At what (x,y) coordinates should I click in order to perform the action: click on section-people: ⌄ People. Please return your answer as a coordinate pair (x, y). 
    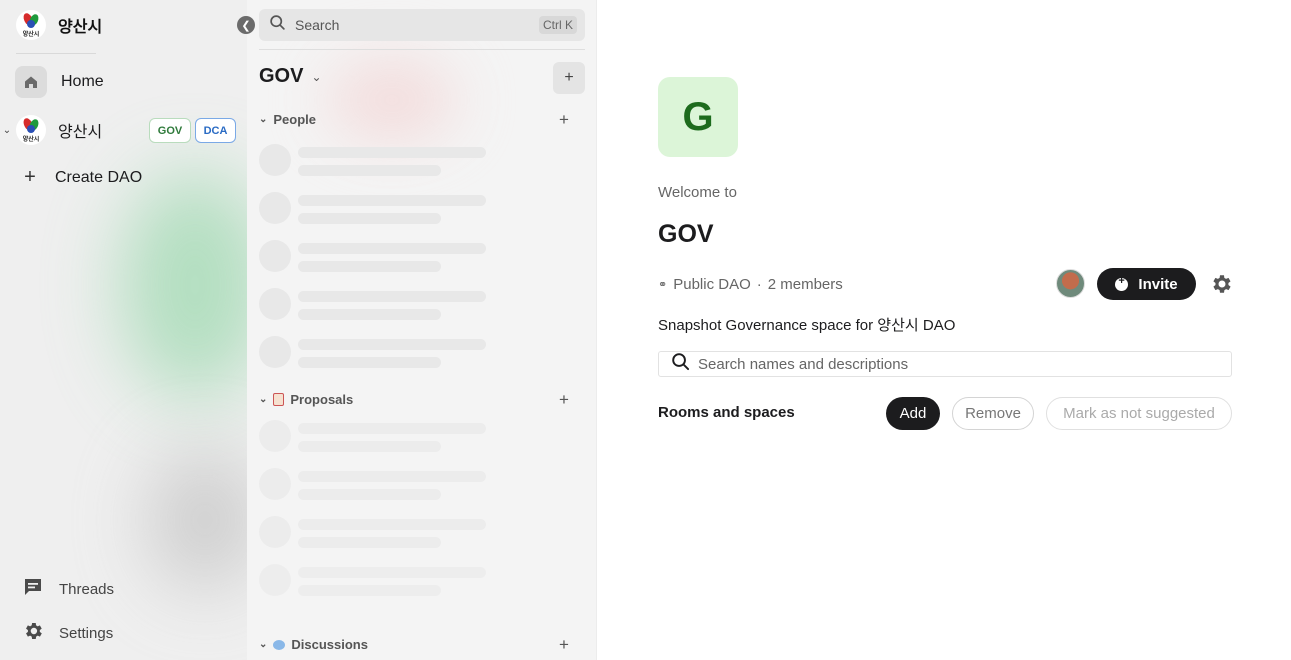
    Looking at the image, I should click on (287, 119).